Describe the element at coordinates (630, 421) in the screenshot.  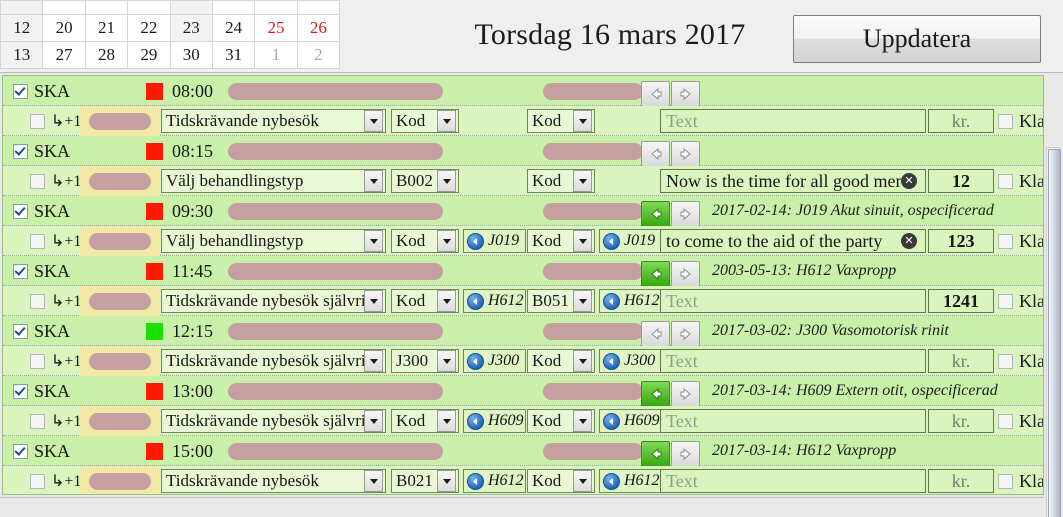
I see `history-code-button-2: H609` at that location.